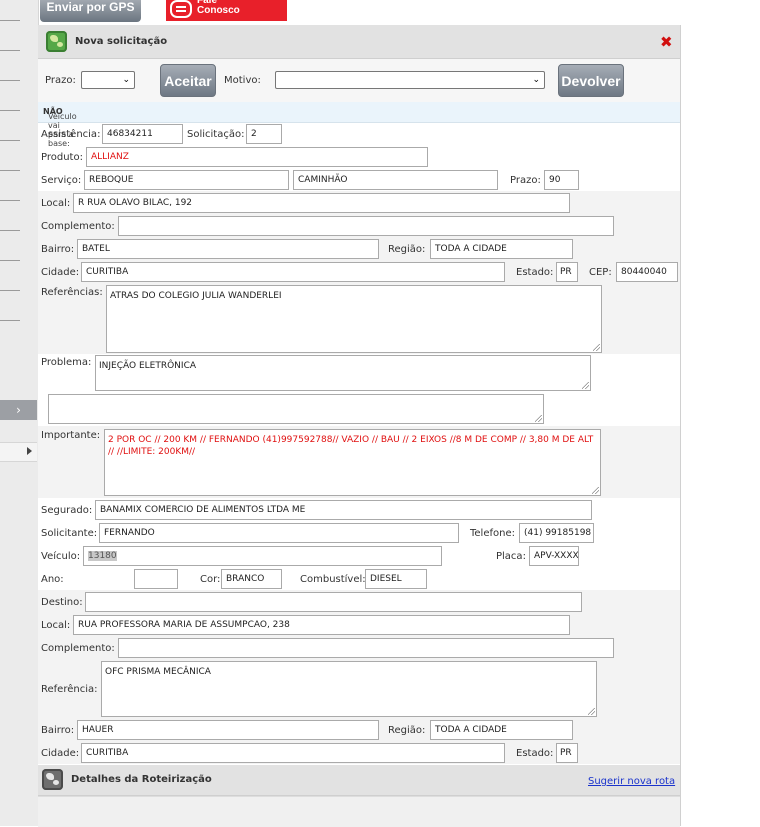  I want to click on panel-title: Nova solicitação, so click(121, 41).